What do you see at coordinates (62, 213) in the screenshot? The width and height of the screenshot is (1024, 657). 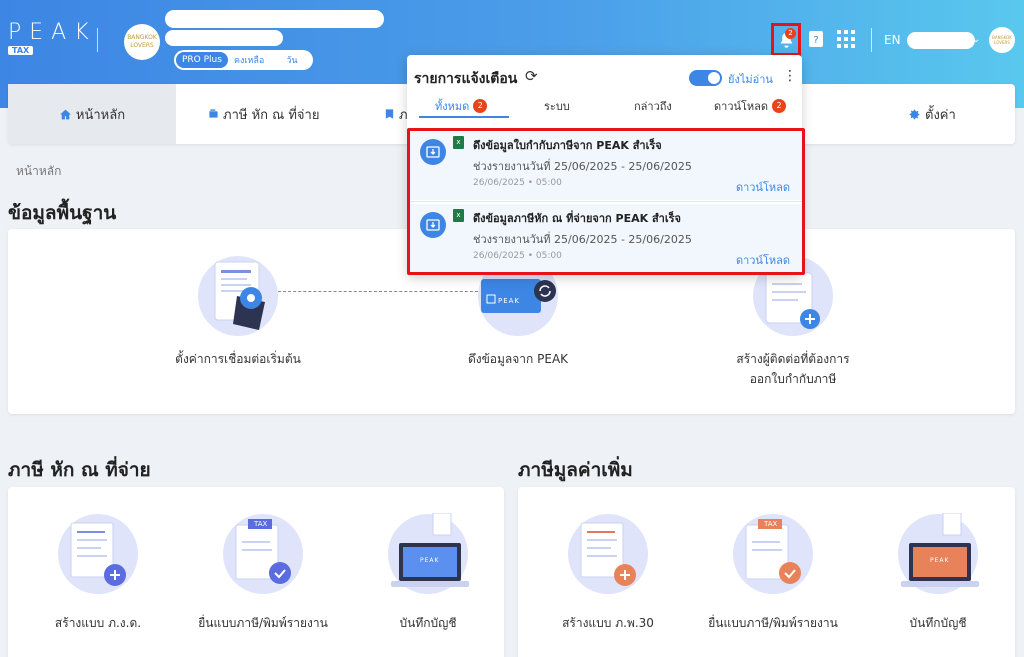 I see `basic-info-title: ข้อมูลพื้นฐาน` at bounding box center [62, 213].